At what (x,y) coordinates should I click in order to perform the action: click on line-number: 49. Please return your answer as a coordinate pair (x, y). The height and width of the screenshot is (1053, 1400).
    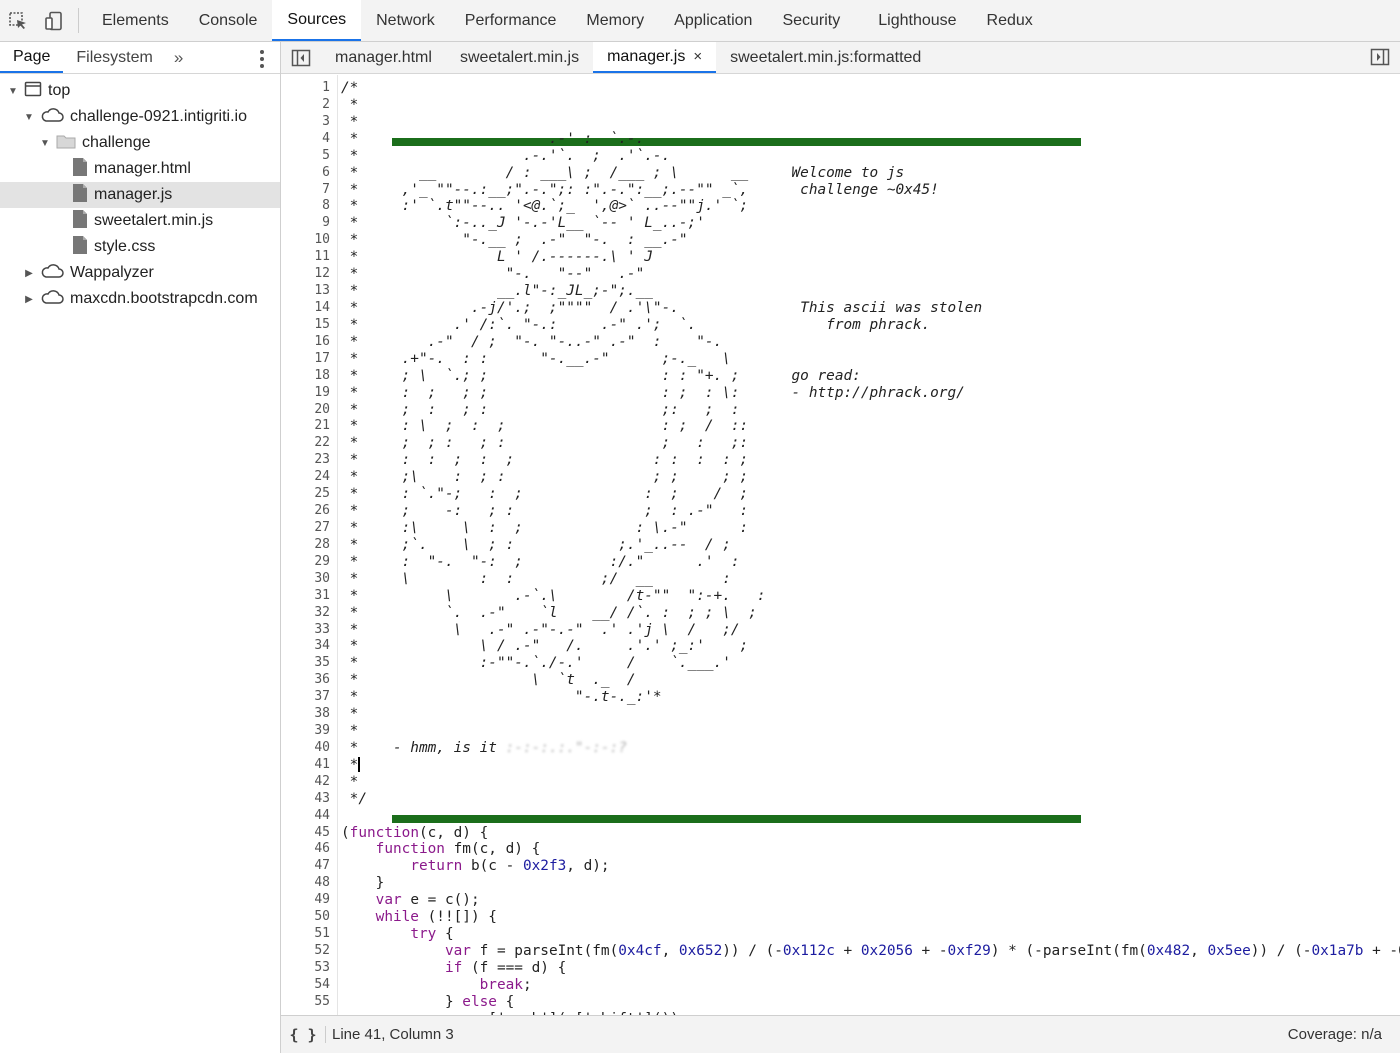
    Looking at the image, I should click on (308, 900).